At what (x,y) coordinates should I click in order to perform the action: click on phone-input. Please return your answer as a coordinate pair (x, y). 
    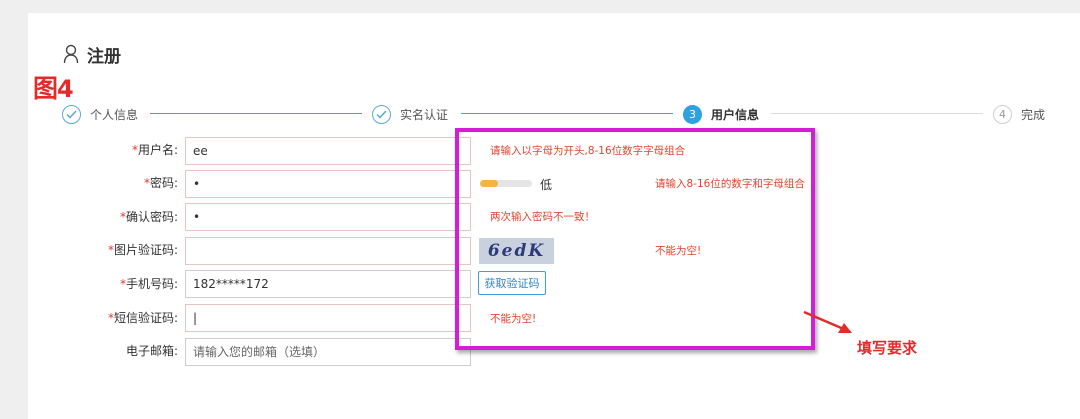
    Looking at the image, I should click on (328, 284).